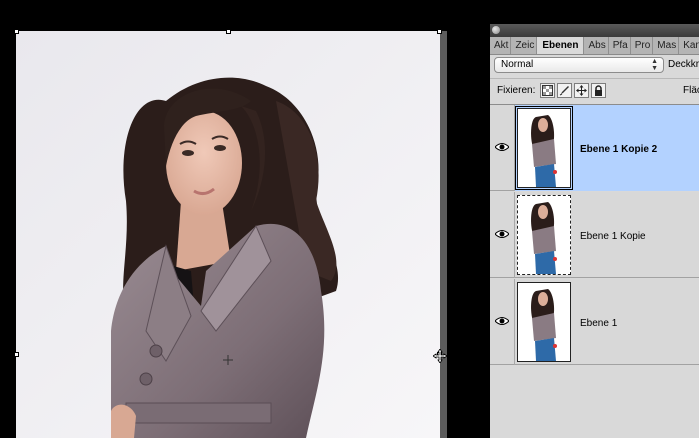 The width and height of the screenshot is (699, 438). Describe the element at coordinates (691, 90) in the screenshot. I see `fill-label: Fläc` at that location.